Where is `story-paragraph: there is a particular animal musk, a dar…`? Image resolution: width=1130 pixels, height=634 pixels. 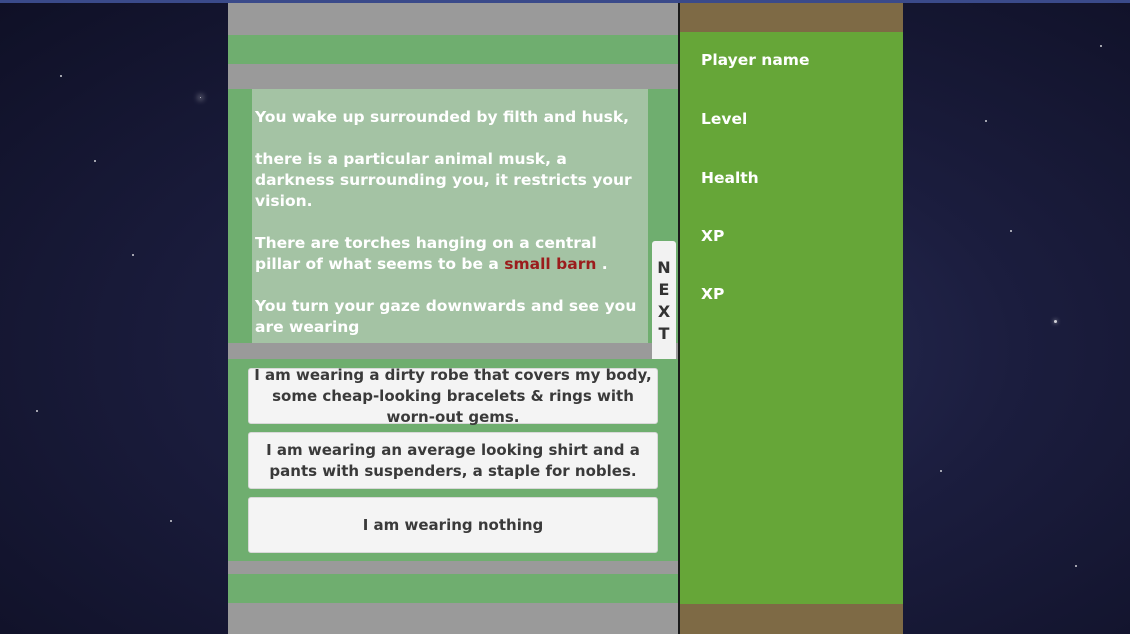
story-paragraph: there is a particular animal musk, a dar… is located at coordinates (447, 180).